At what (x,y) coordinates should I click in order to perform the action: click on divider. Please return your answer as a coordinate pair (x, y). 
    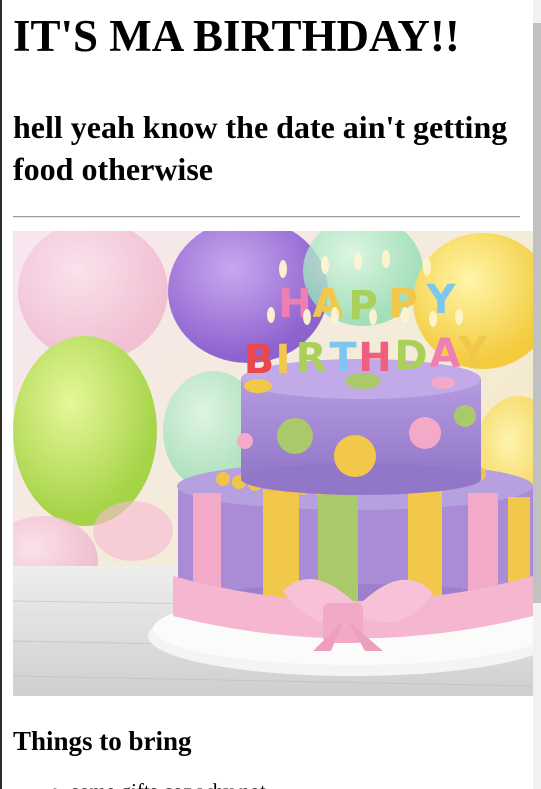
    Looking at the image, I should click on (266, 217).